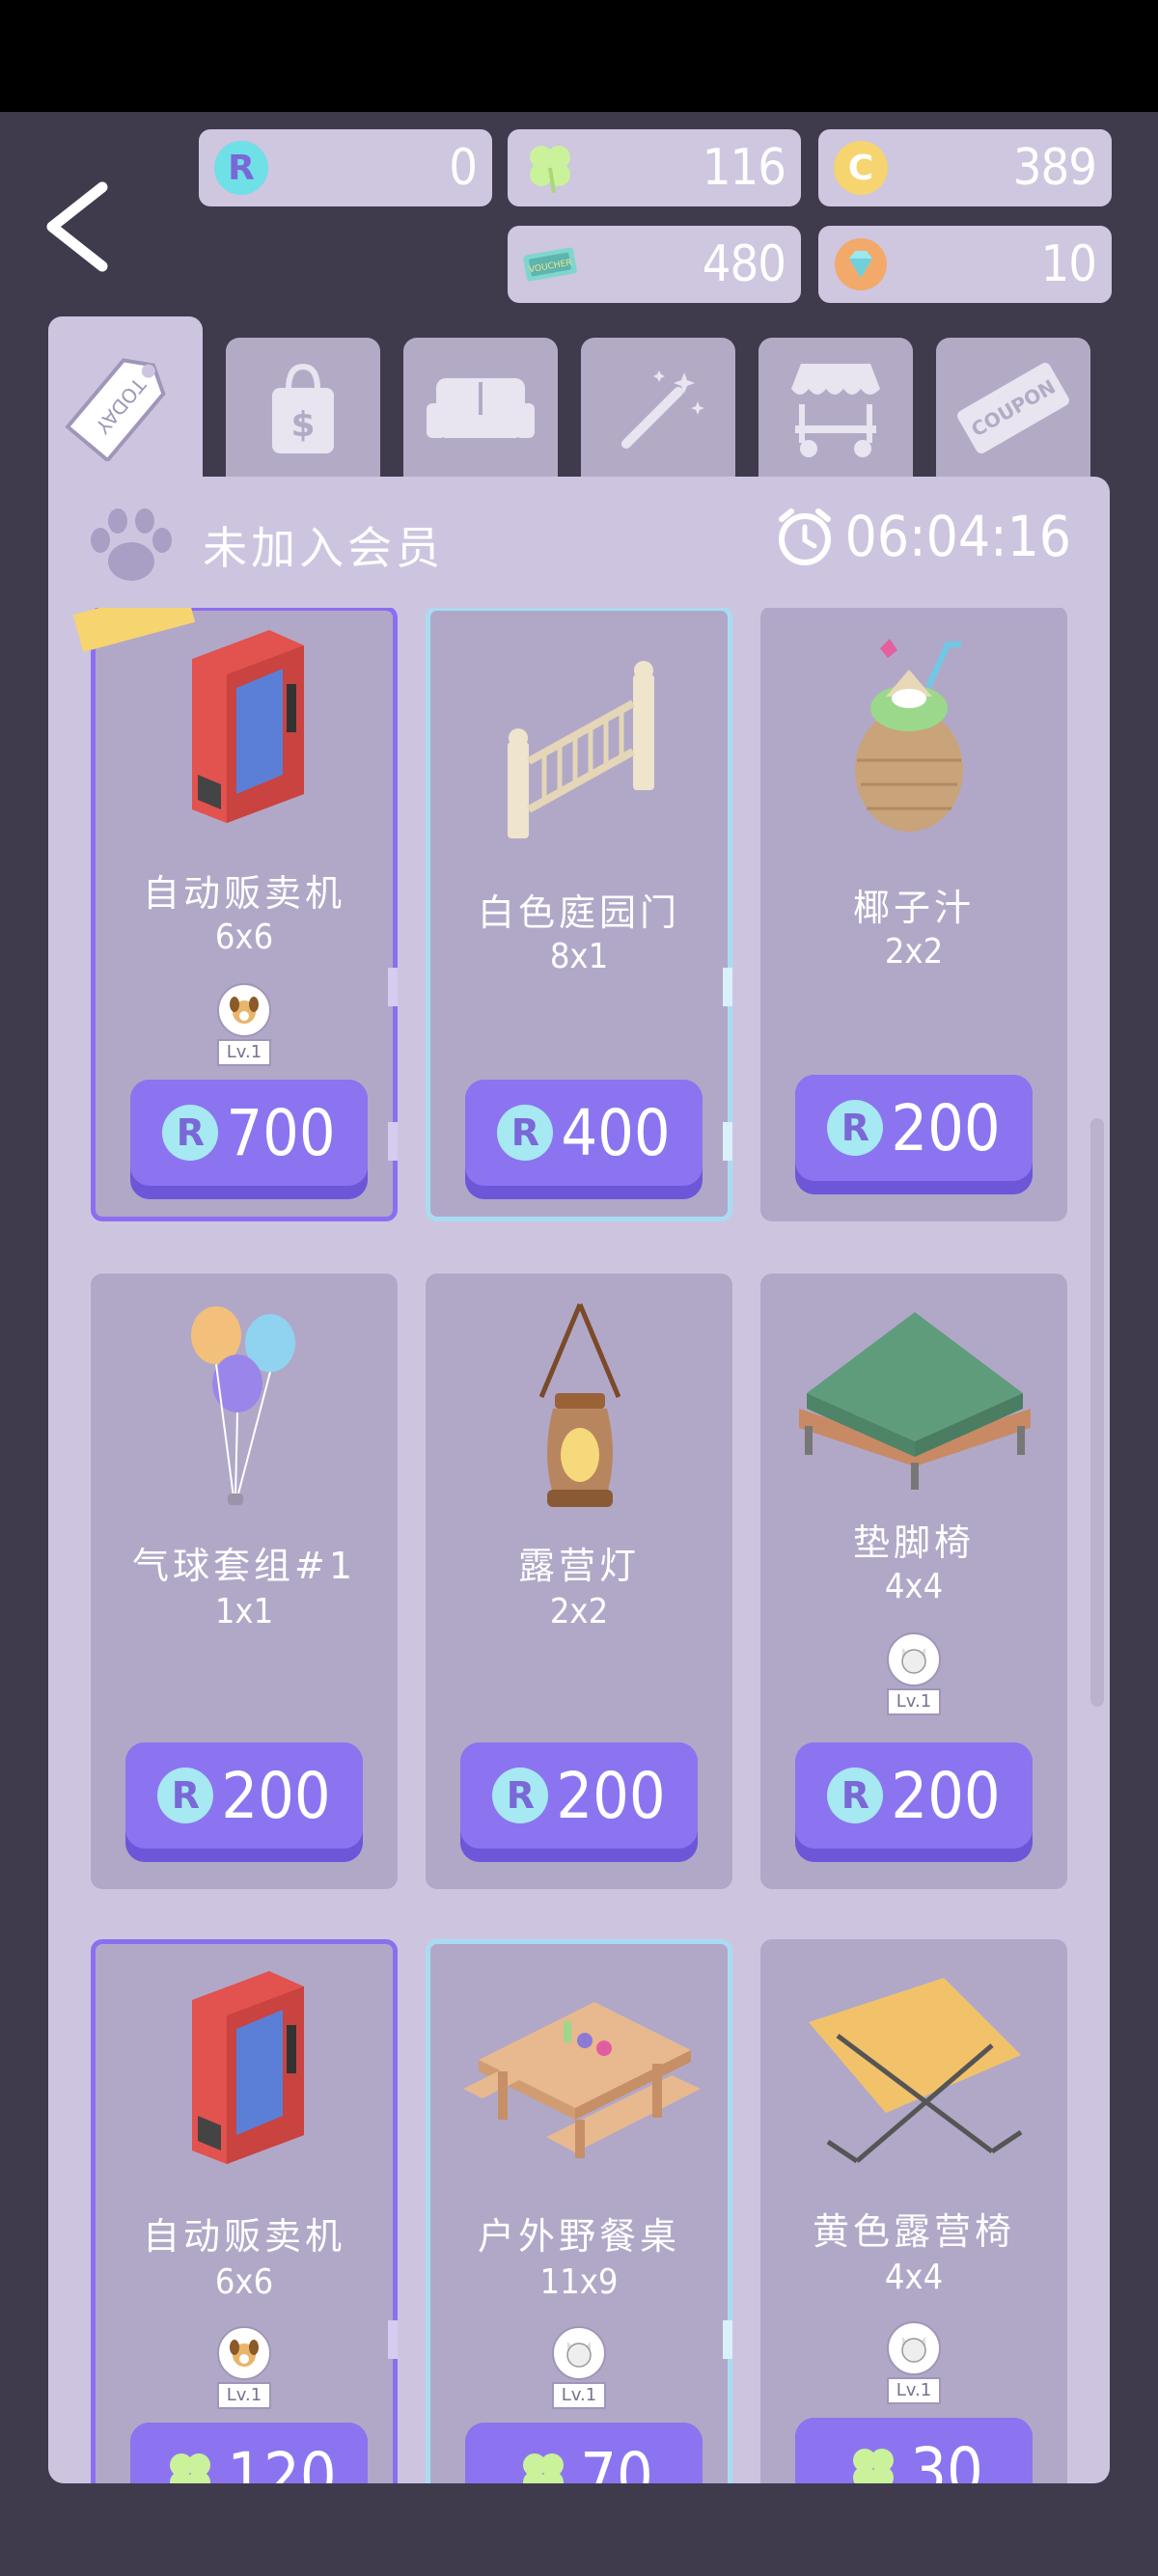  I want to click on shop-item-card: 黄色露营椅 4x4 Lv.1 30, so click(913, 2211).